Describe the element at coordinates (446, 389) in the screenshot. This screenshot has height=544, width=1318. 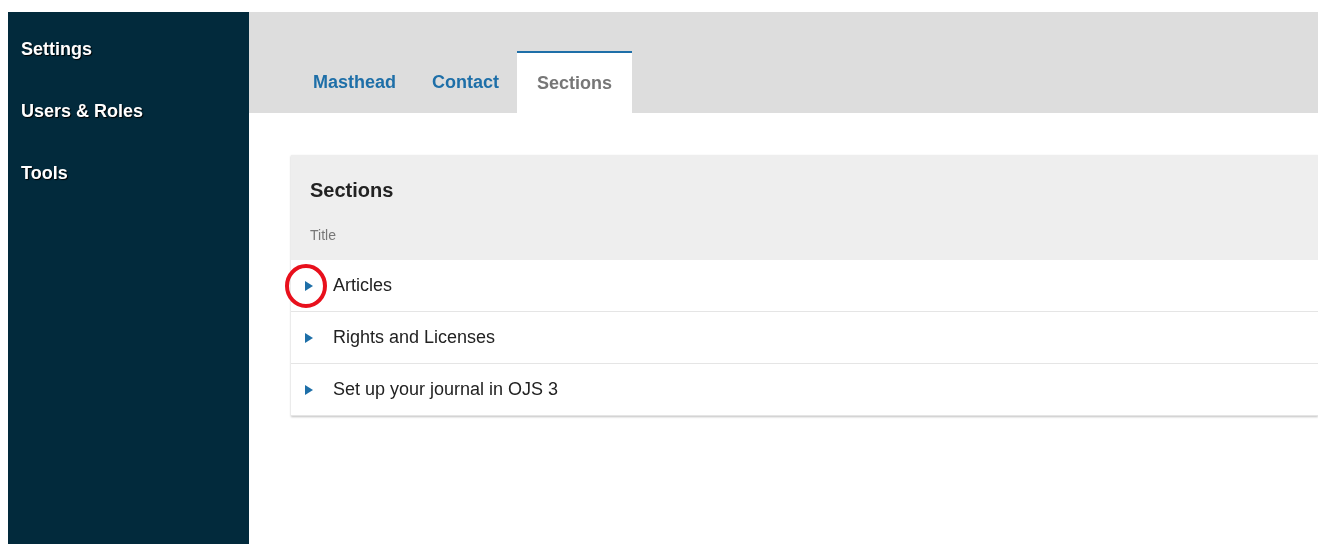
I see `section-title: Set up your journal in OJS 3` at that location.